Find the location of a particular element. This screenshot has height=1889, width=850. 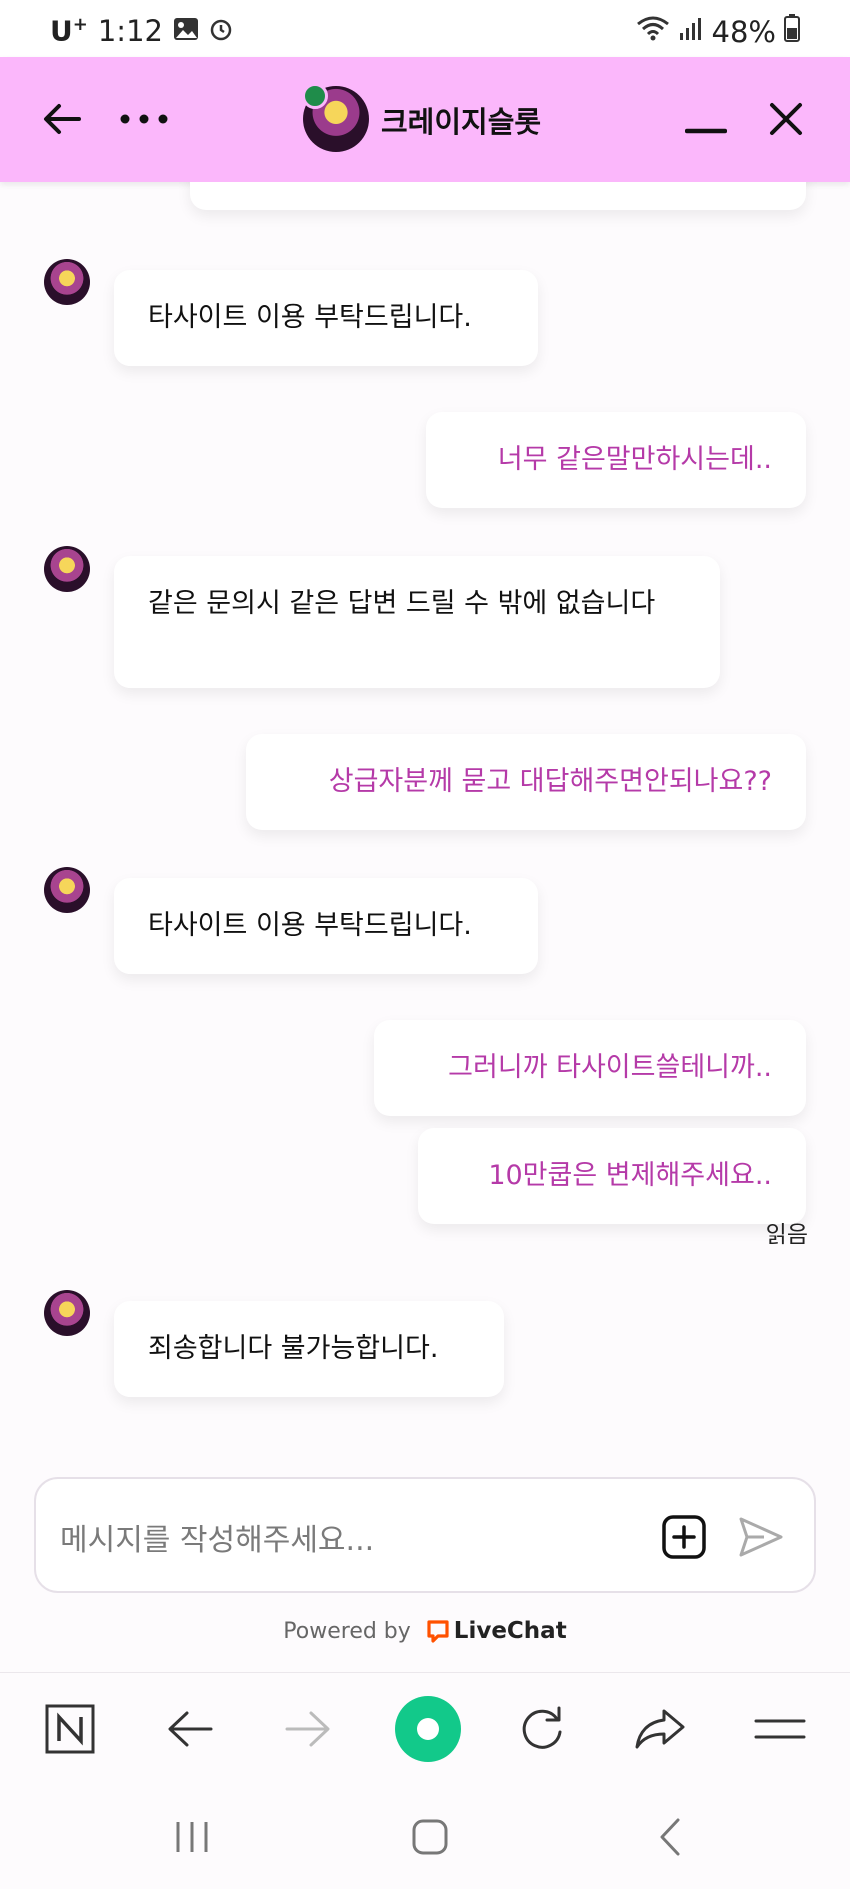

system-nav-bar is located at coordinates (425, 1836).